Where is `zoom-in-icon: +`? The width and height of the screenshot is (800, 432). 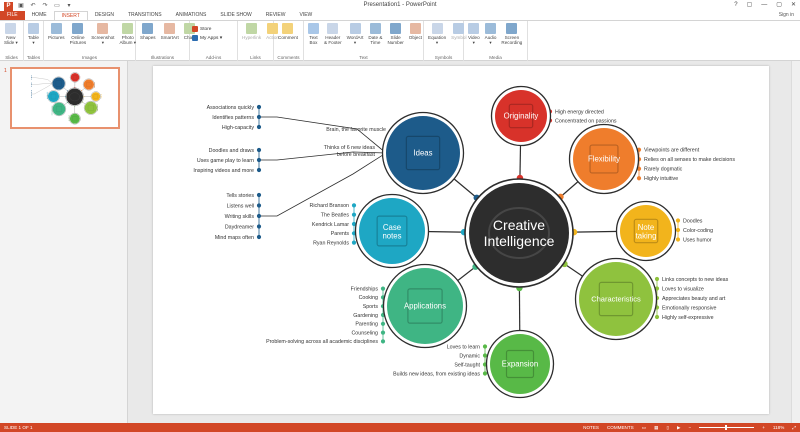
zoom-in-icon: + is located at coordinates (763, 427).